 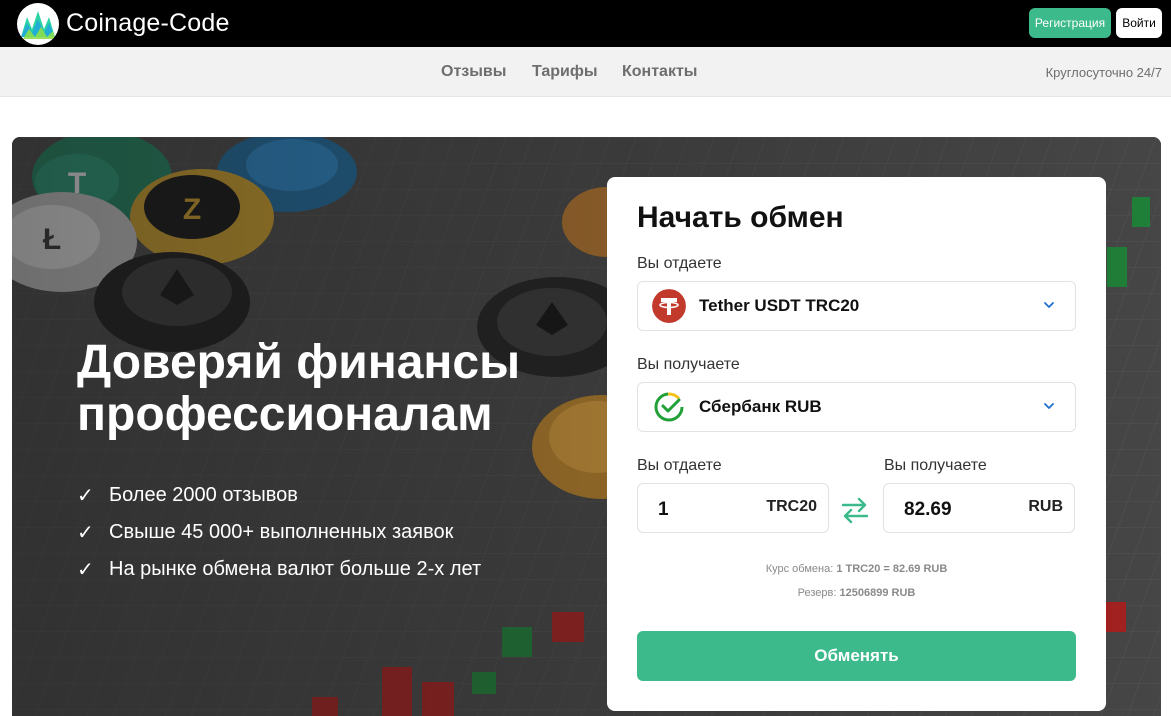 I want to click on bullet-item: ✓ На рынке обмена валют больше 2-х лет, so click(x=279, y=569).